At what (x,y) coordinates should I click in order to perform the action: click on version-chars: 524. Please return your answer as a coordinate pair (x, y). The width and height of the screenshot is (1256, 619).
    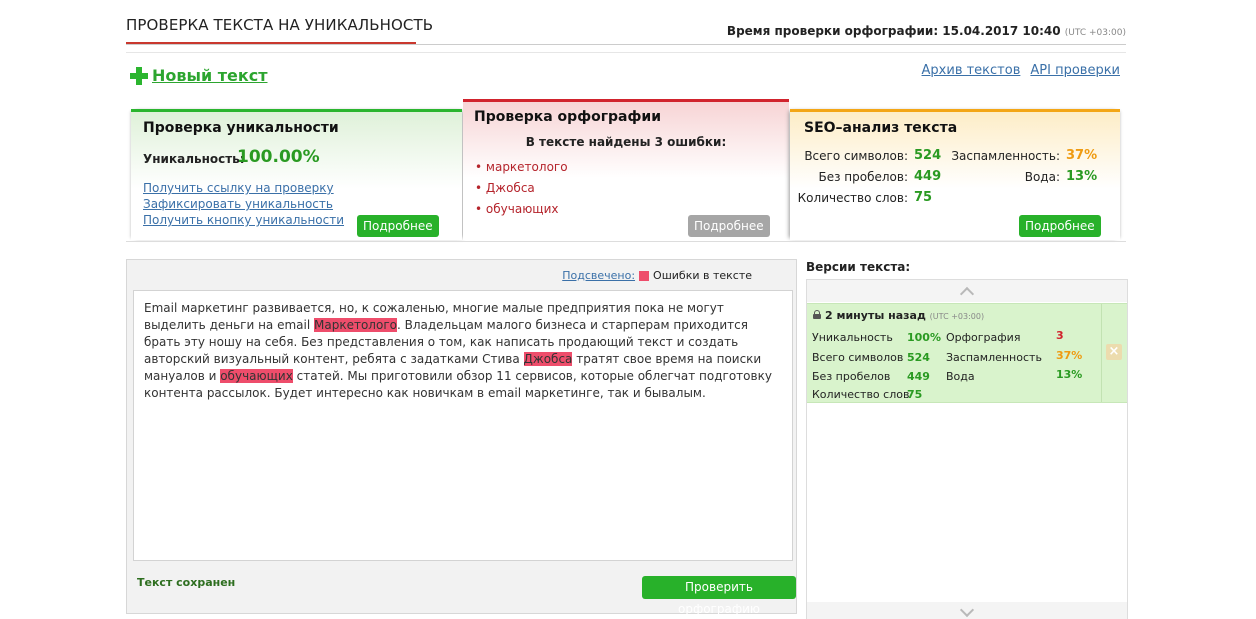
    Looking at the image, I should click on (918, 357).